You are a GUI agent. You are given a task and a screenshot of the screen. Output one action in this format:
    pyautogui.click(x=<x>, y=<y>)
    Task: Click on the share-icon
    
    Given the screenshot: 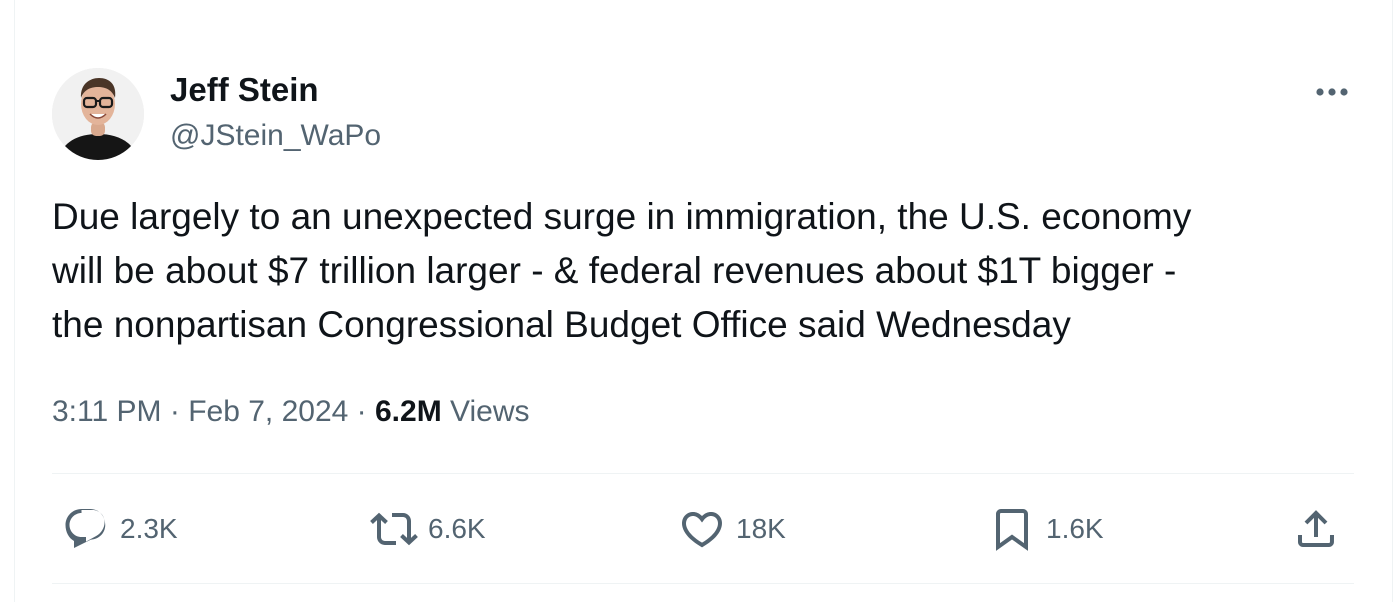 What is the action you would take?
    pyautogui.click(x=1316, y=528)
    